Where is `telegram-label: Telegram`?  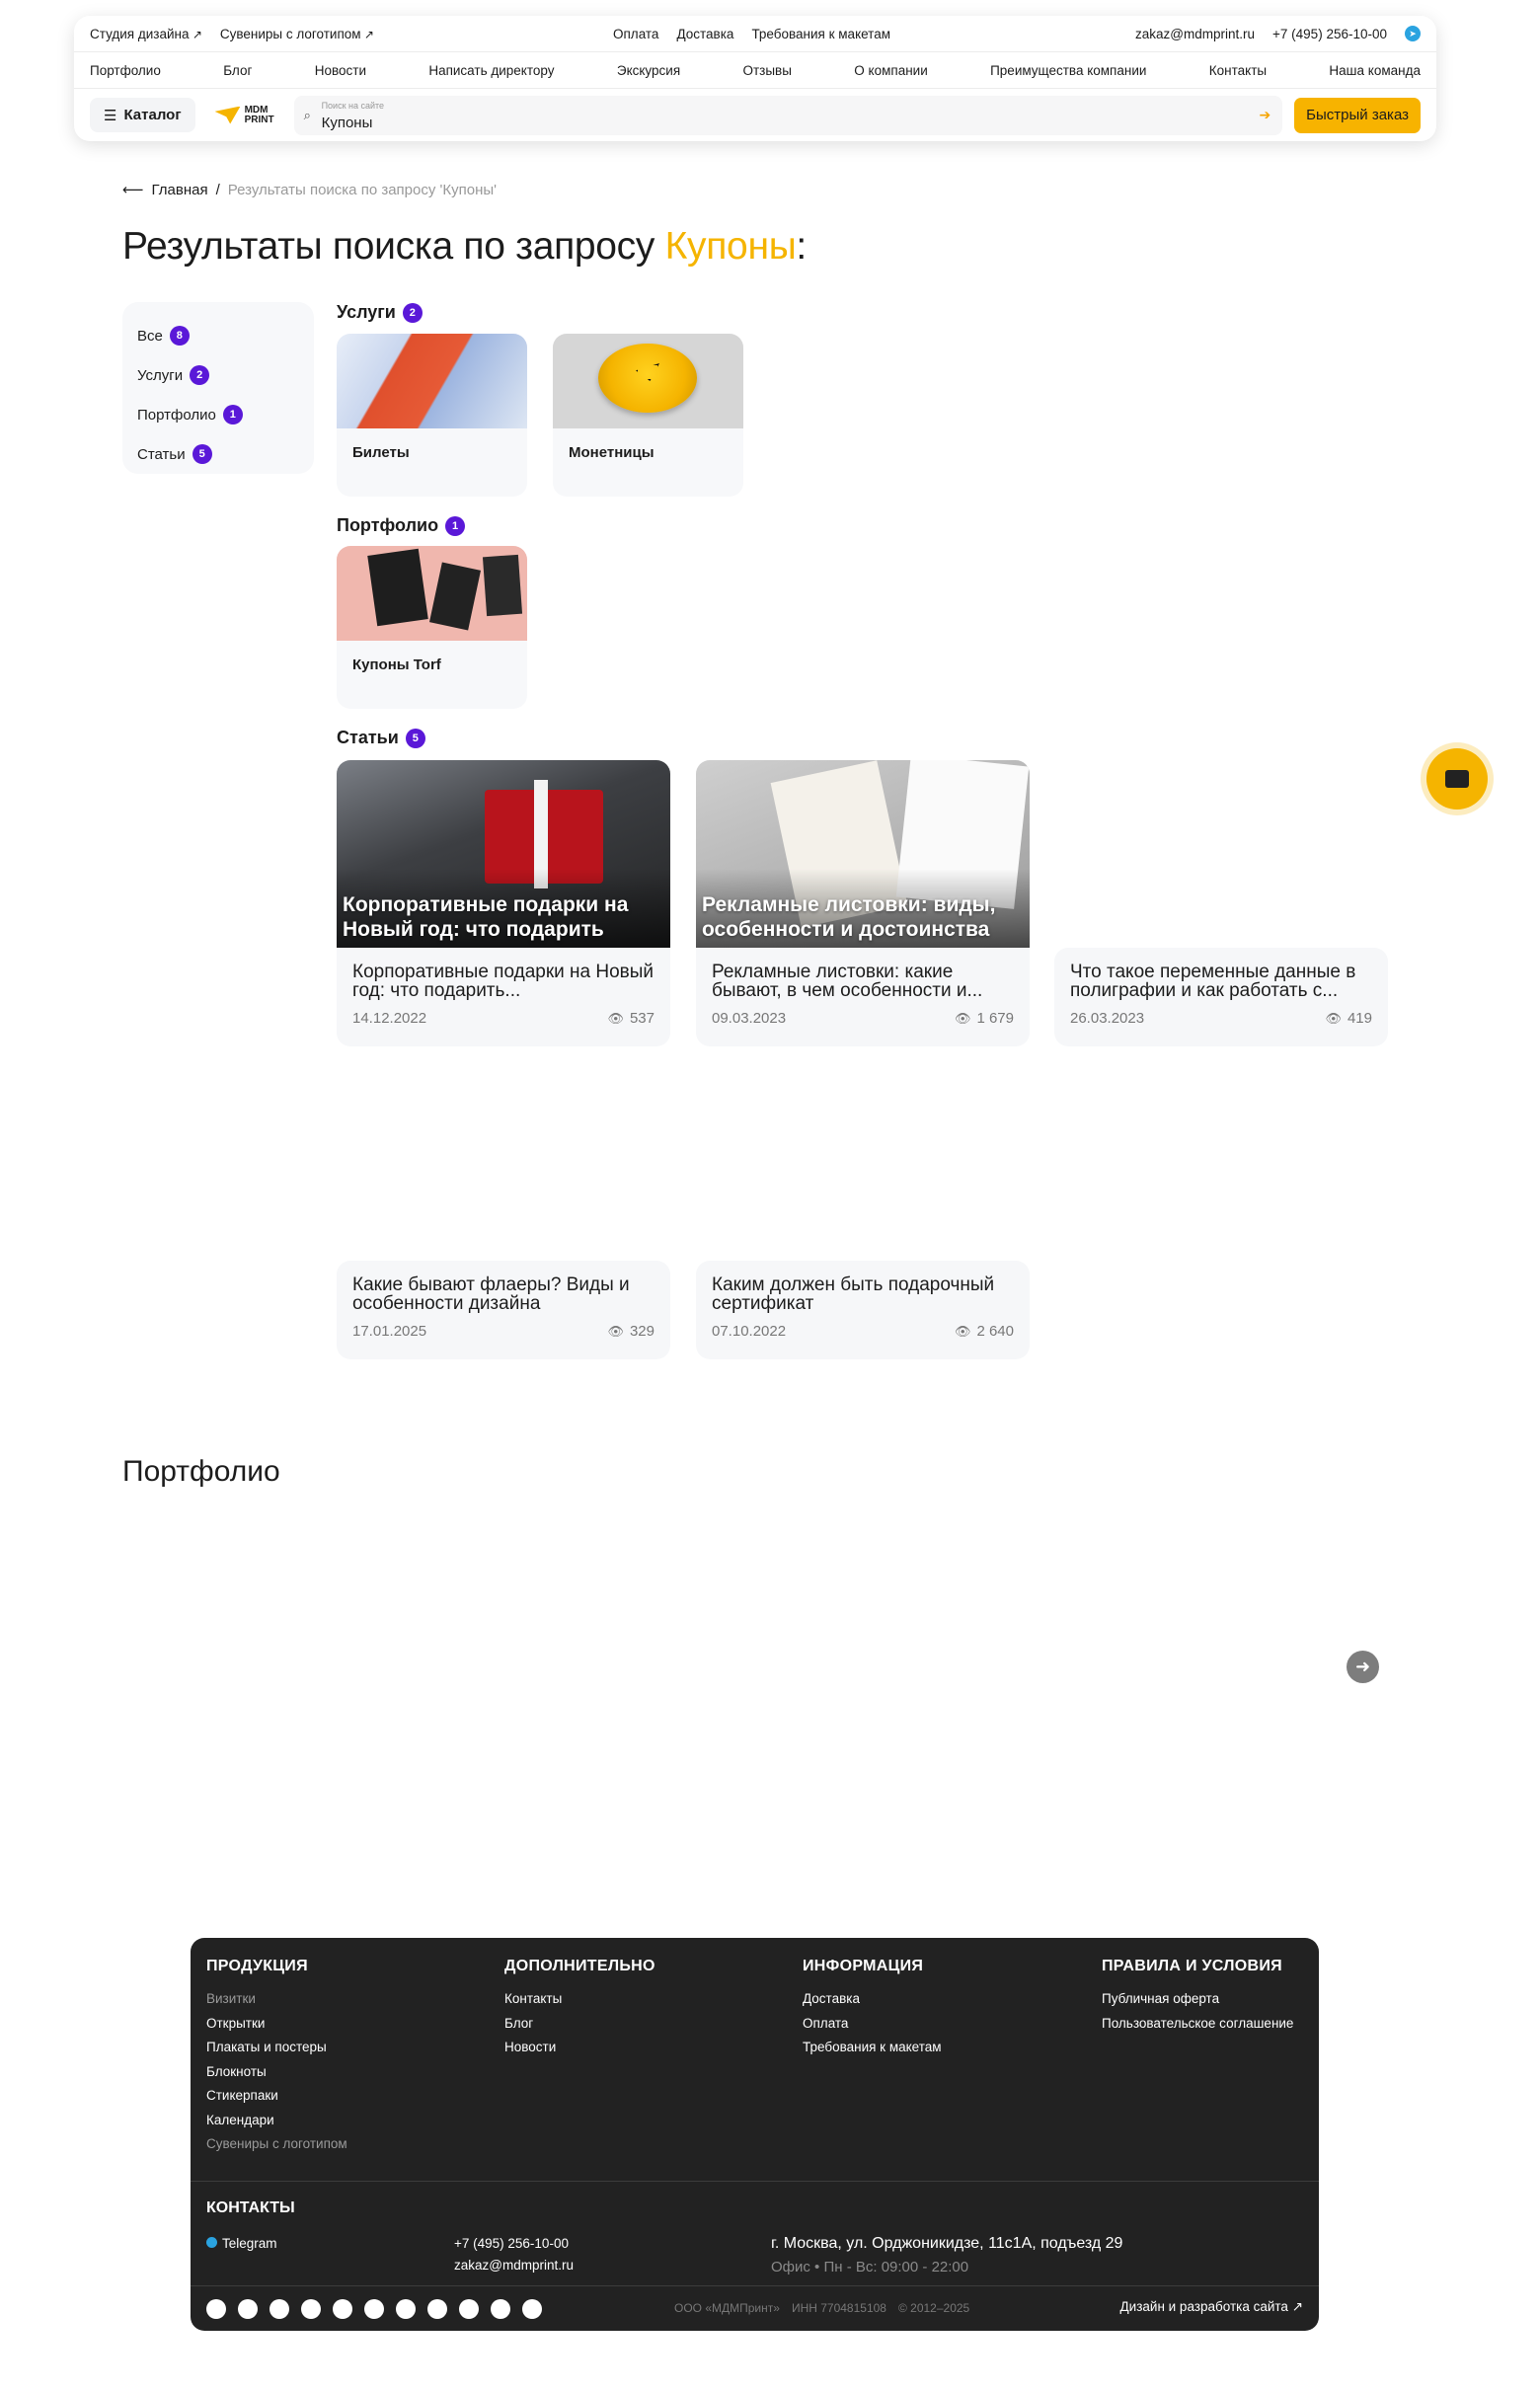 telegram-label: Telegram is located at coordinates (249, 2243).